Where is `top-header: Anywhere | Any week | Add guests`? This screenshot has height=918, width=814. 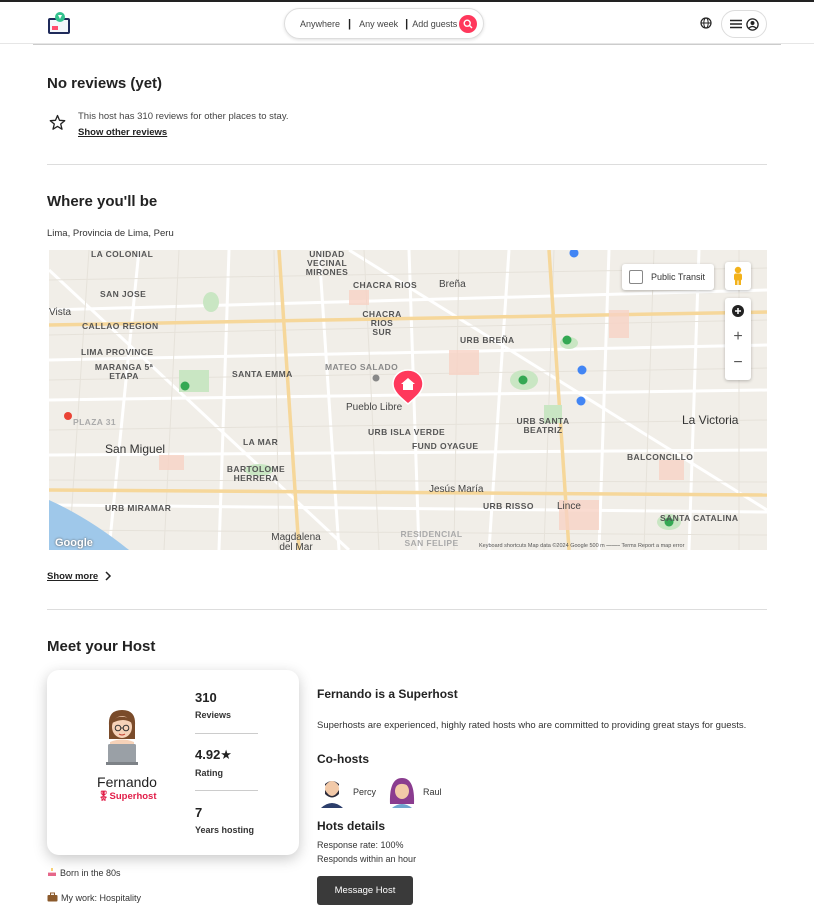 top-header: Anywhere | Any week | Add guests is located at coordinates (407, 23).